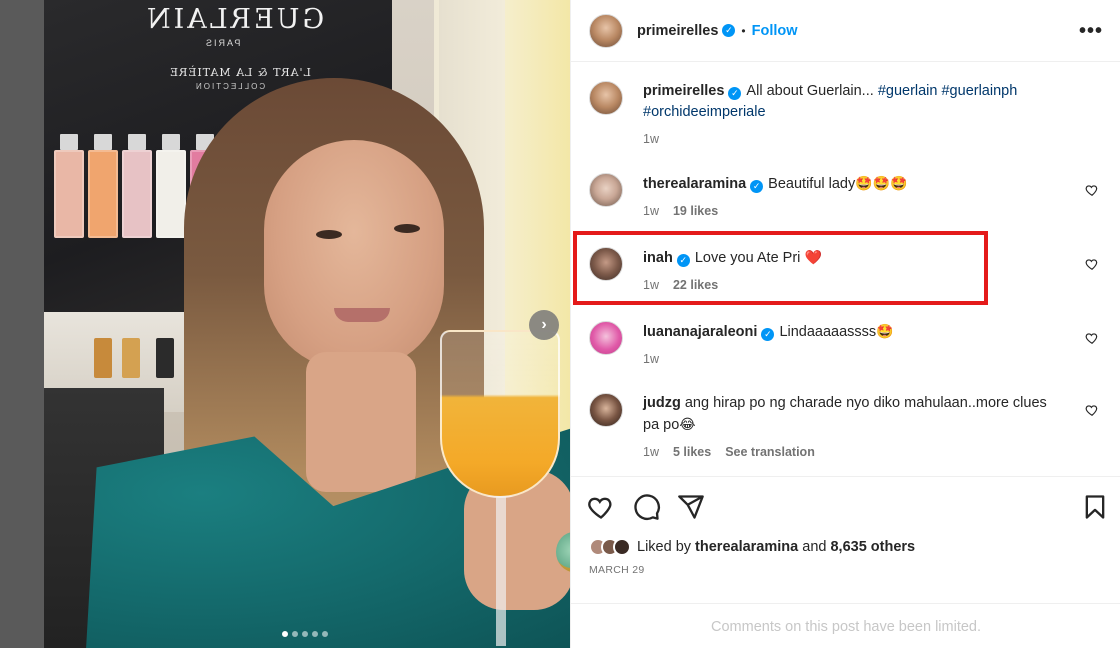 This screenshot has height=648, width=1120. Describe the element at coordinates (677, 31) in the screenshot. I see `author-username: primeirelles` at that location.